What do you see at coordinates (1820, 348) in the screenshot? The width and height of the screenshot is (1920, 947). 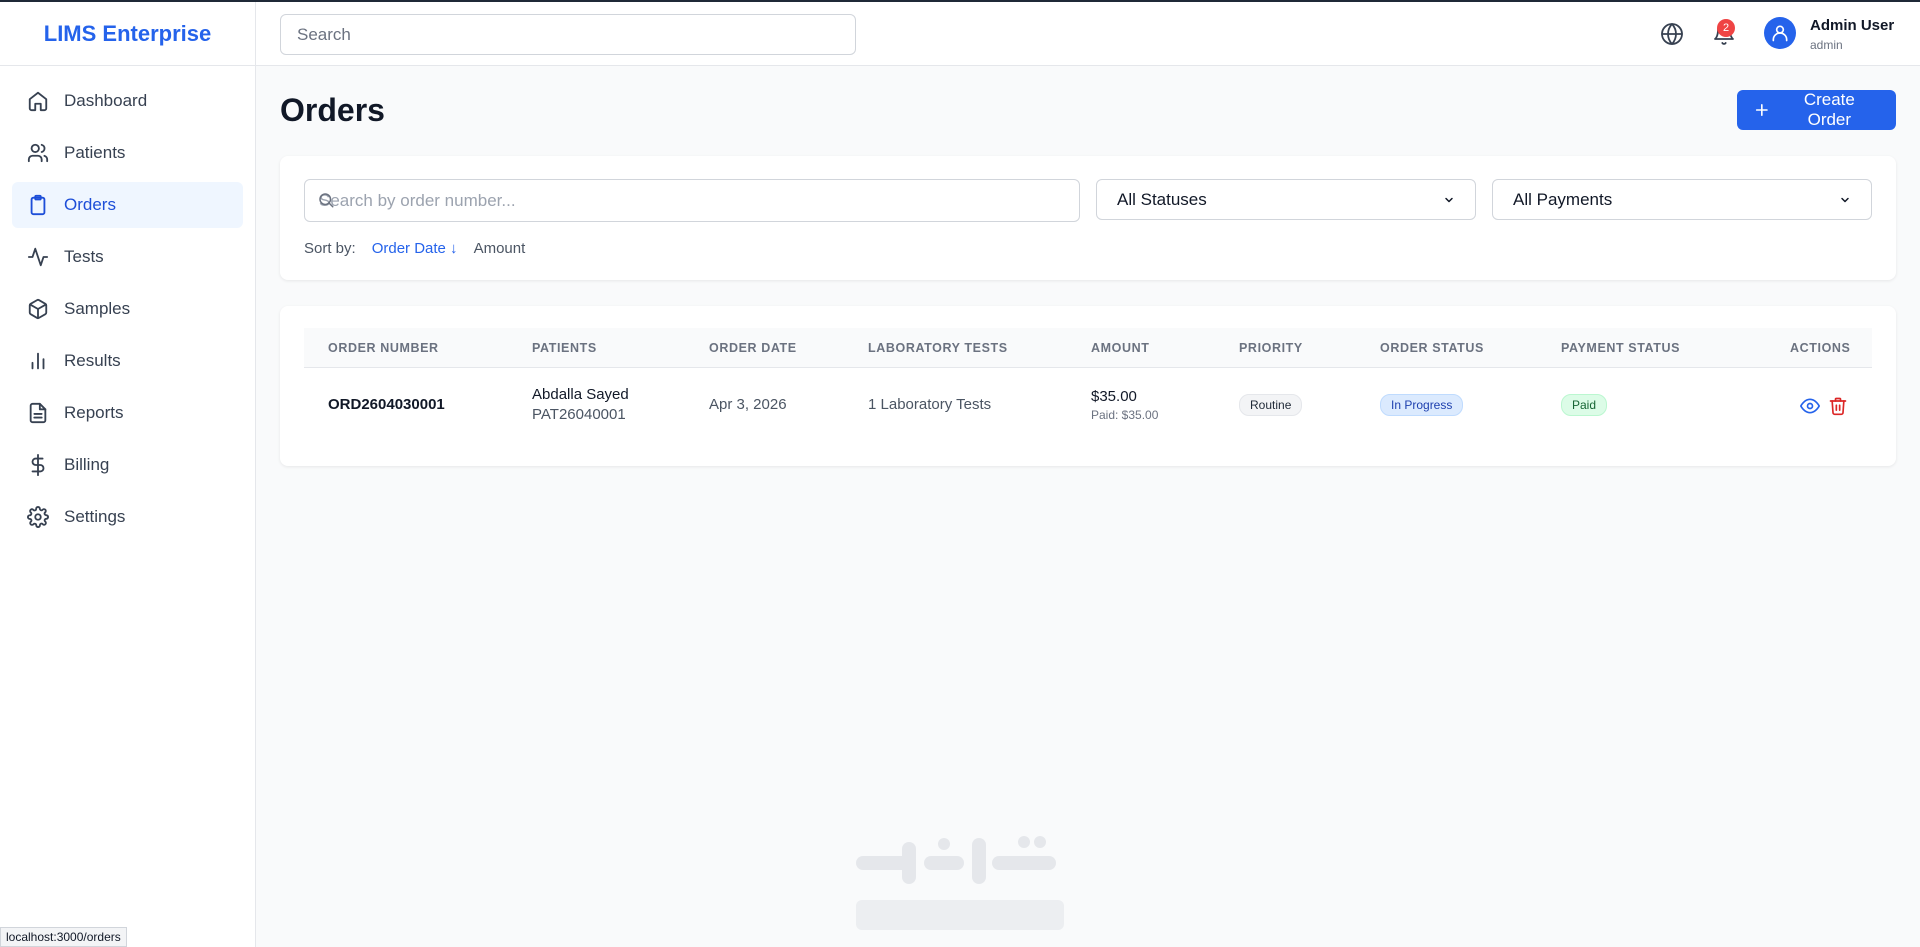 I see `col-actions: ACTIONS` at bounding box center [1820, 348].